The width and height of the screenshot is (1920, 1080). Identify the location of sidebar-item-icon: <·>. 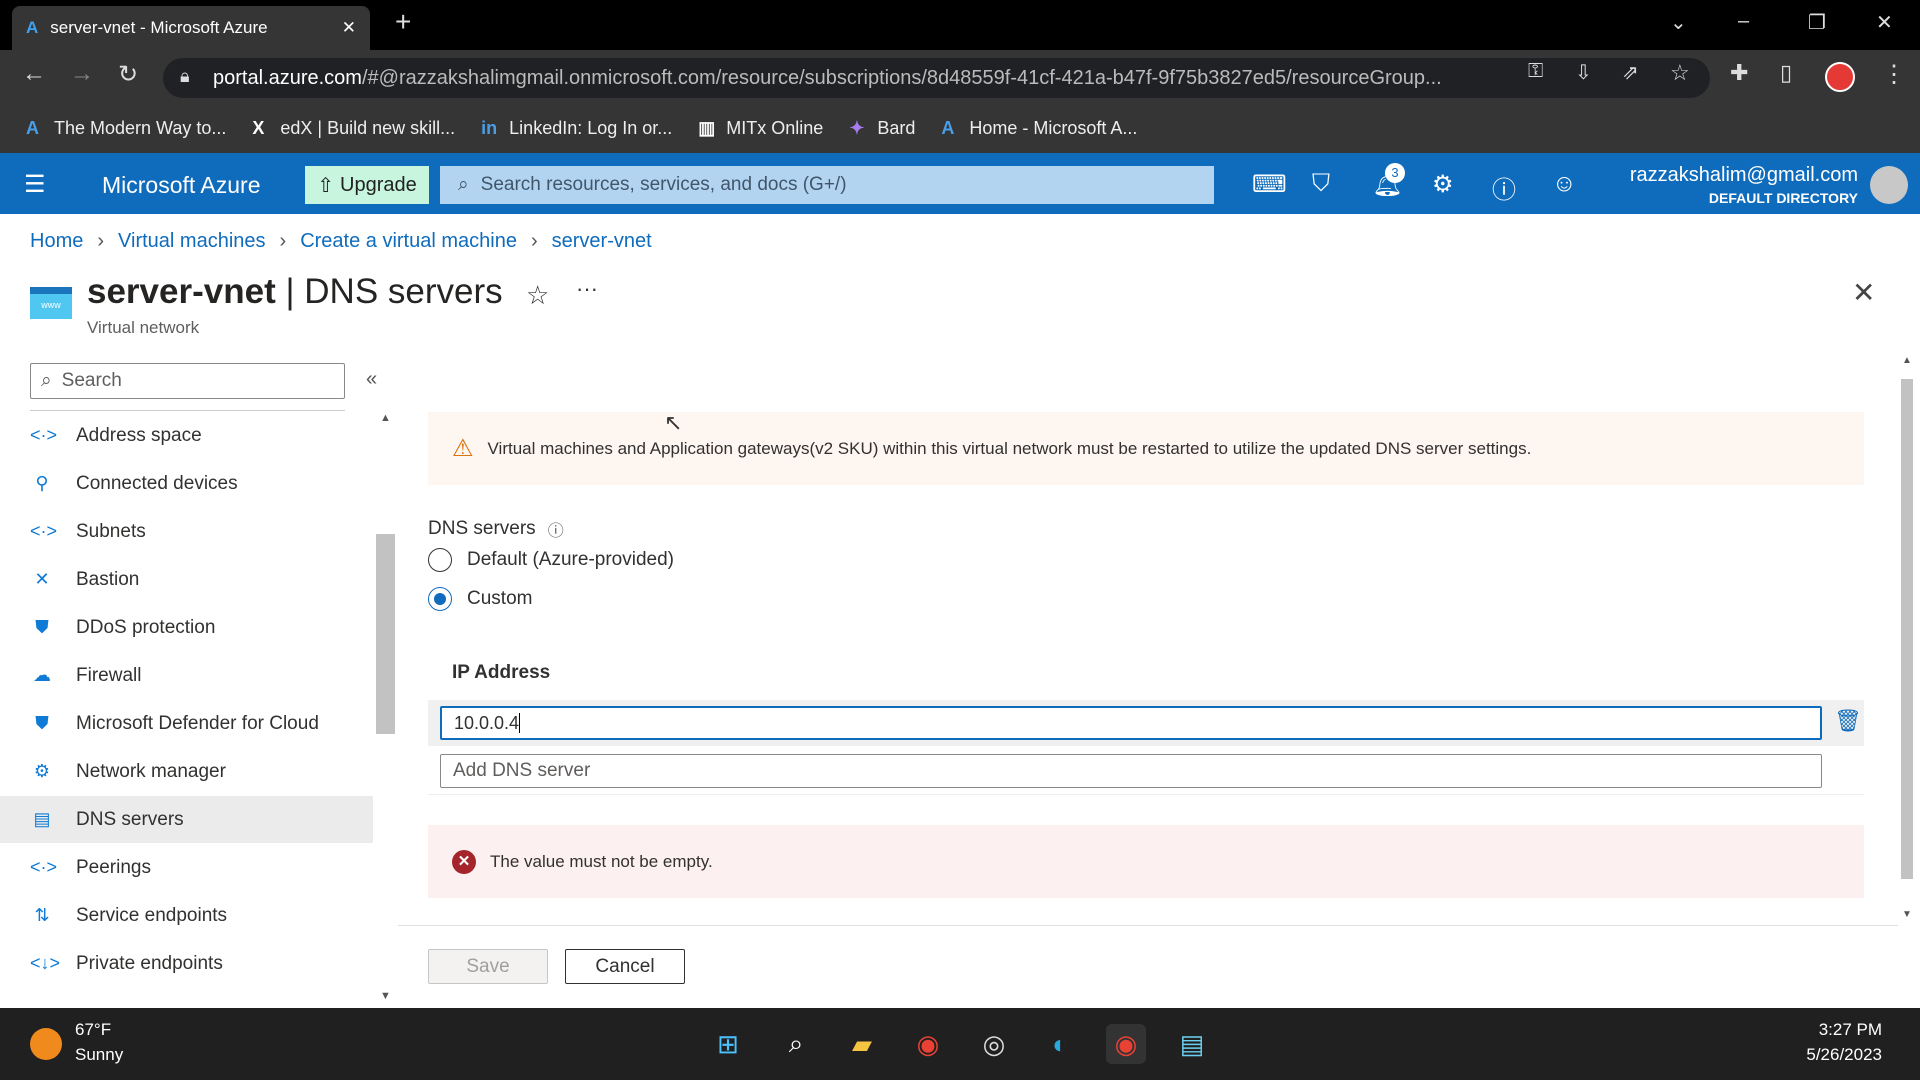
(44, 435).